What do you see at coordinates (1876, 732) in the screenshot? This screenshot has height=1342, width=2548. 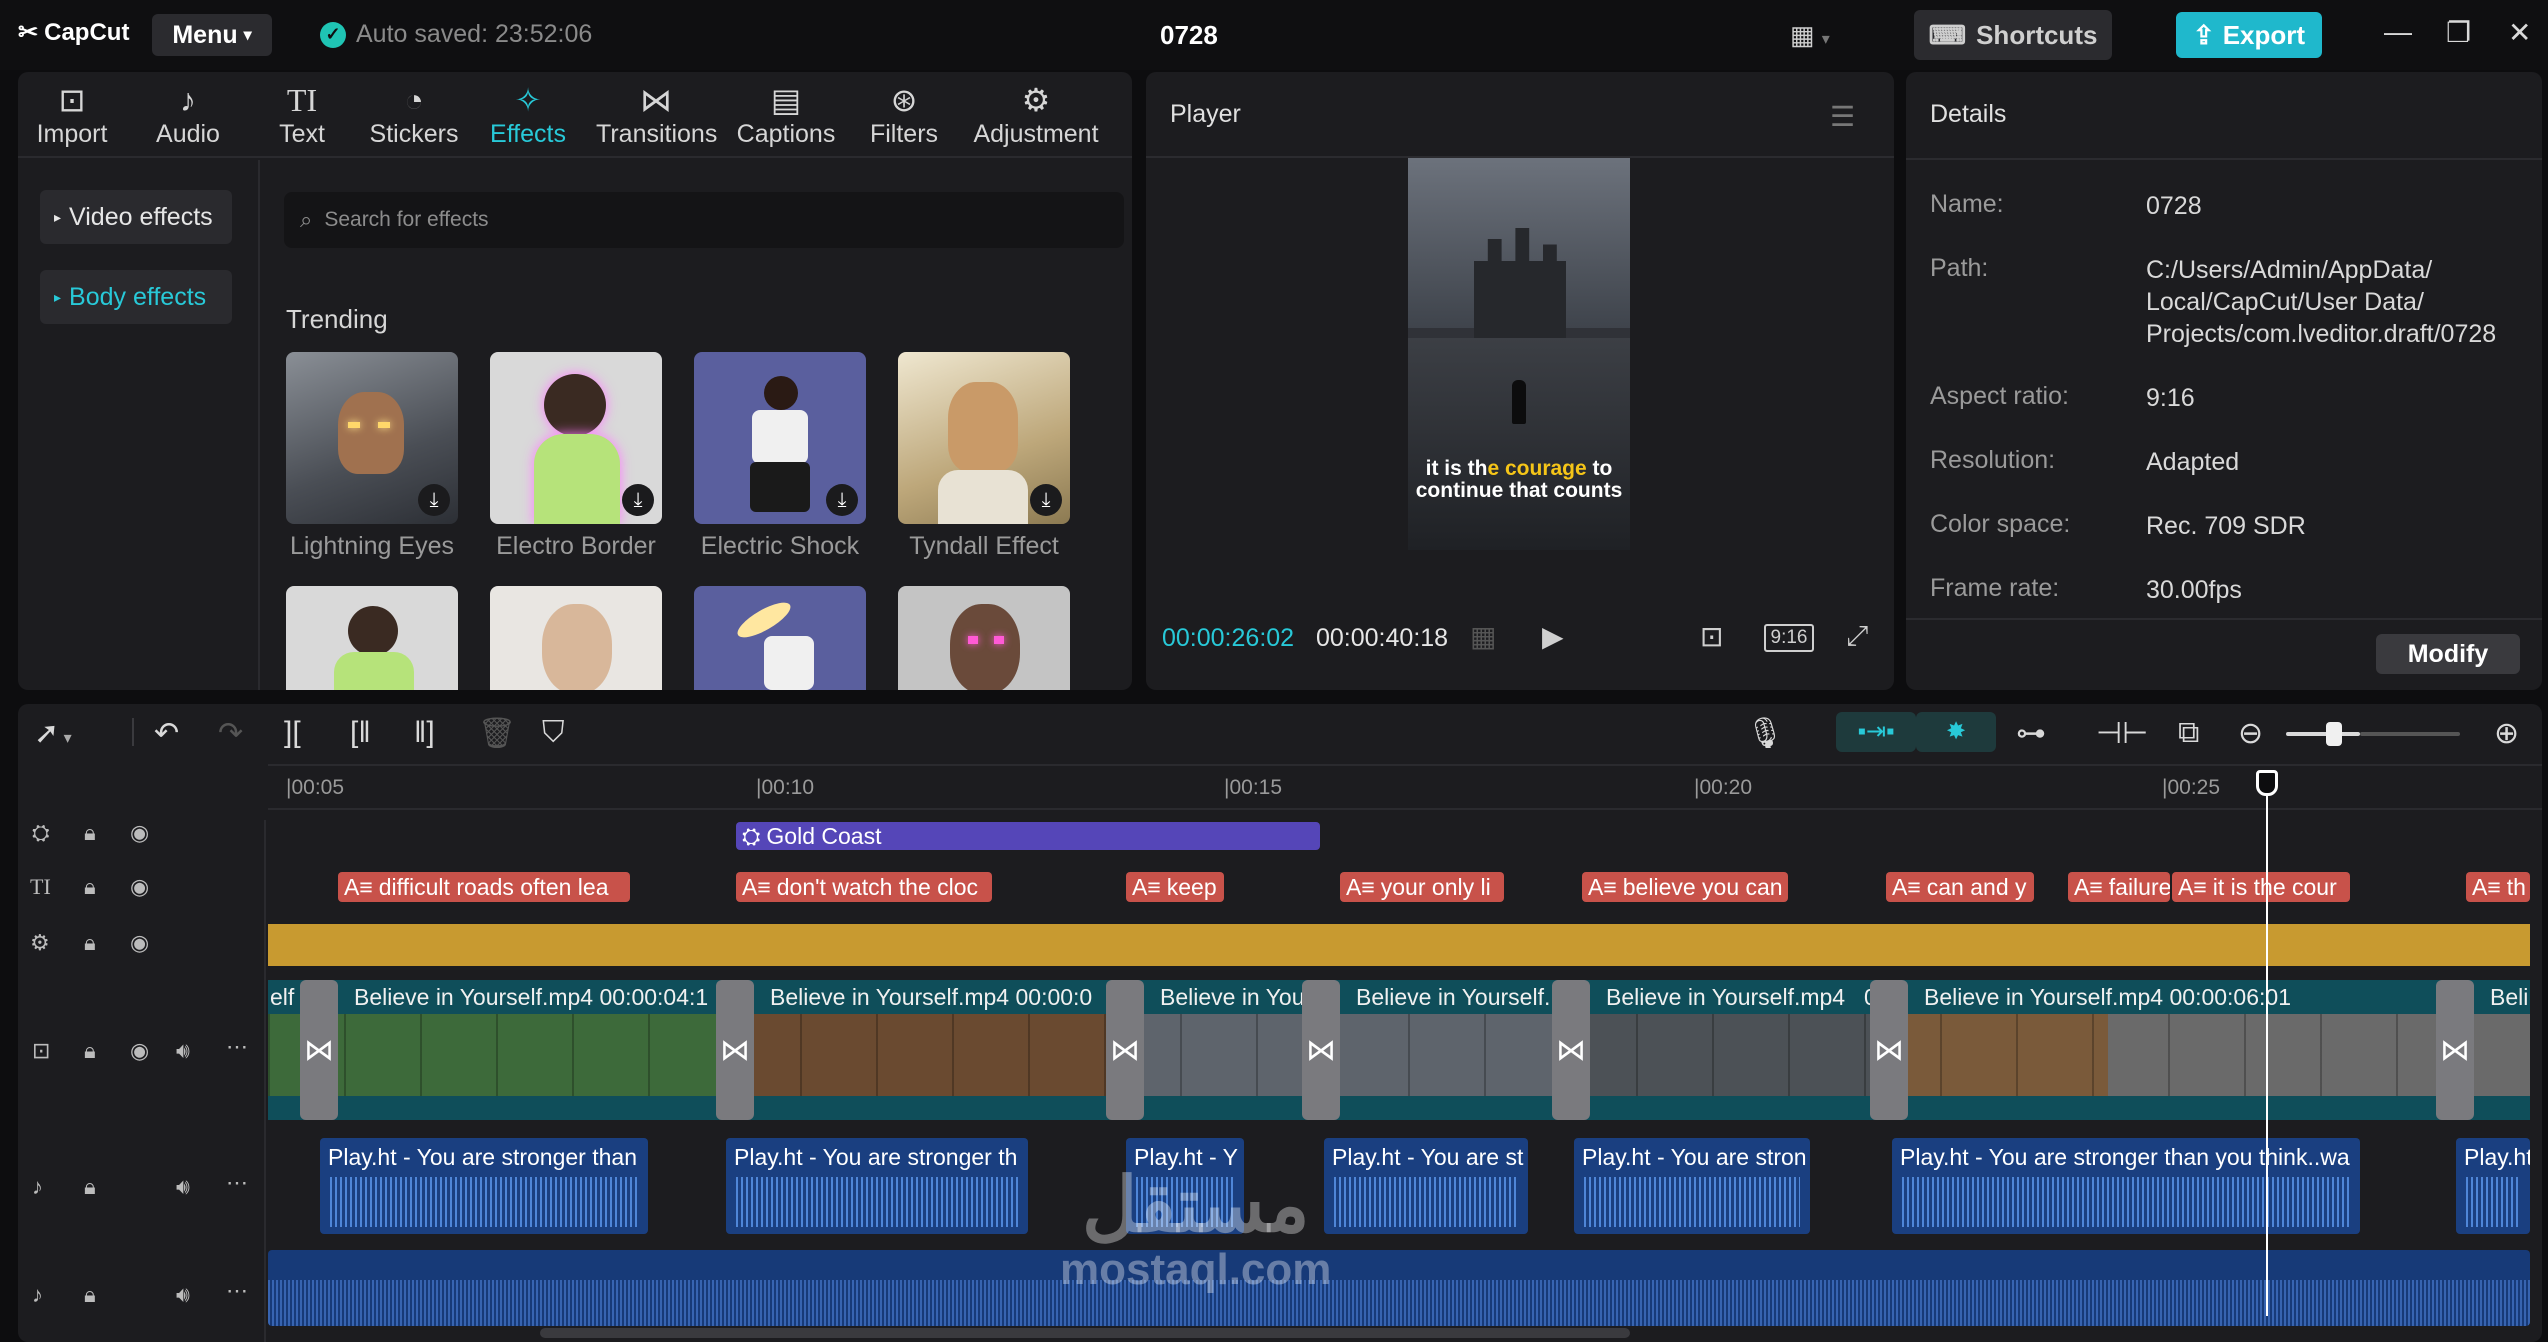 I see `main-track-magnet-icon: ▪⇥▪` at bounding box center [1876, 732].